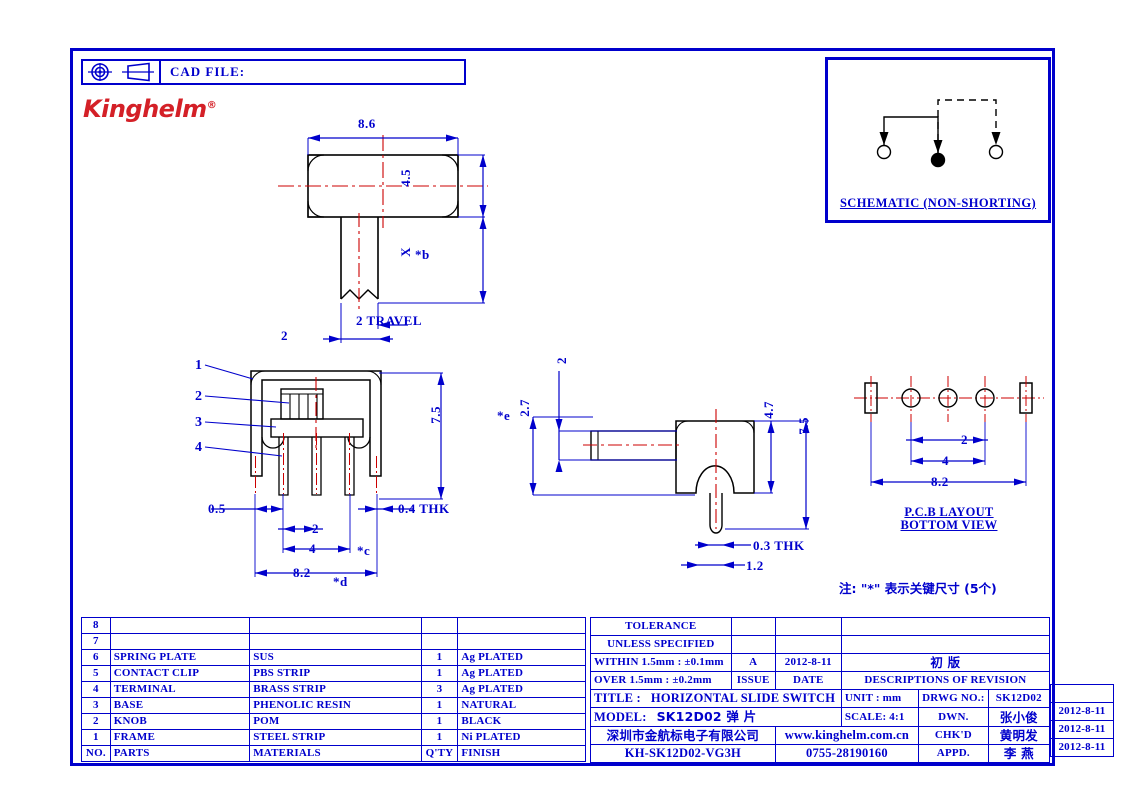 Image resolution: width=1123 pixels, height=793 pixels. Describe the element at coordinates (683, 735) in the screenshot. I see `company-name-cn: 深圳市金航标电子有限公司` at that location.